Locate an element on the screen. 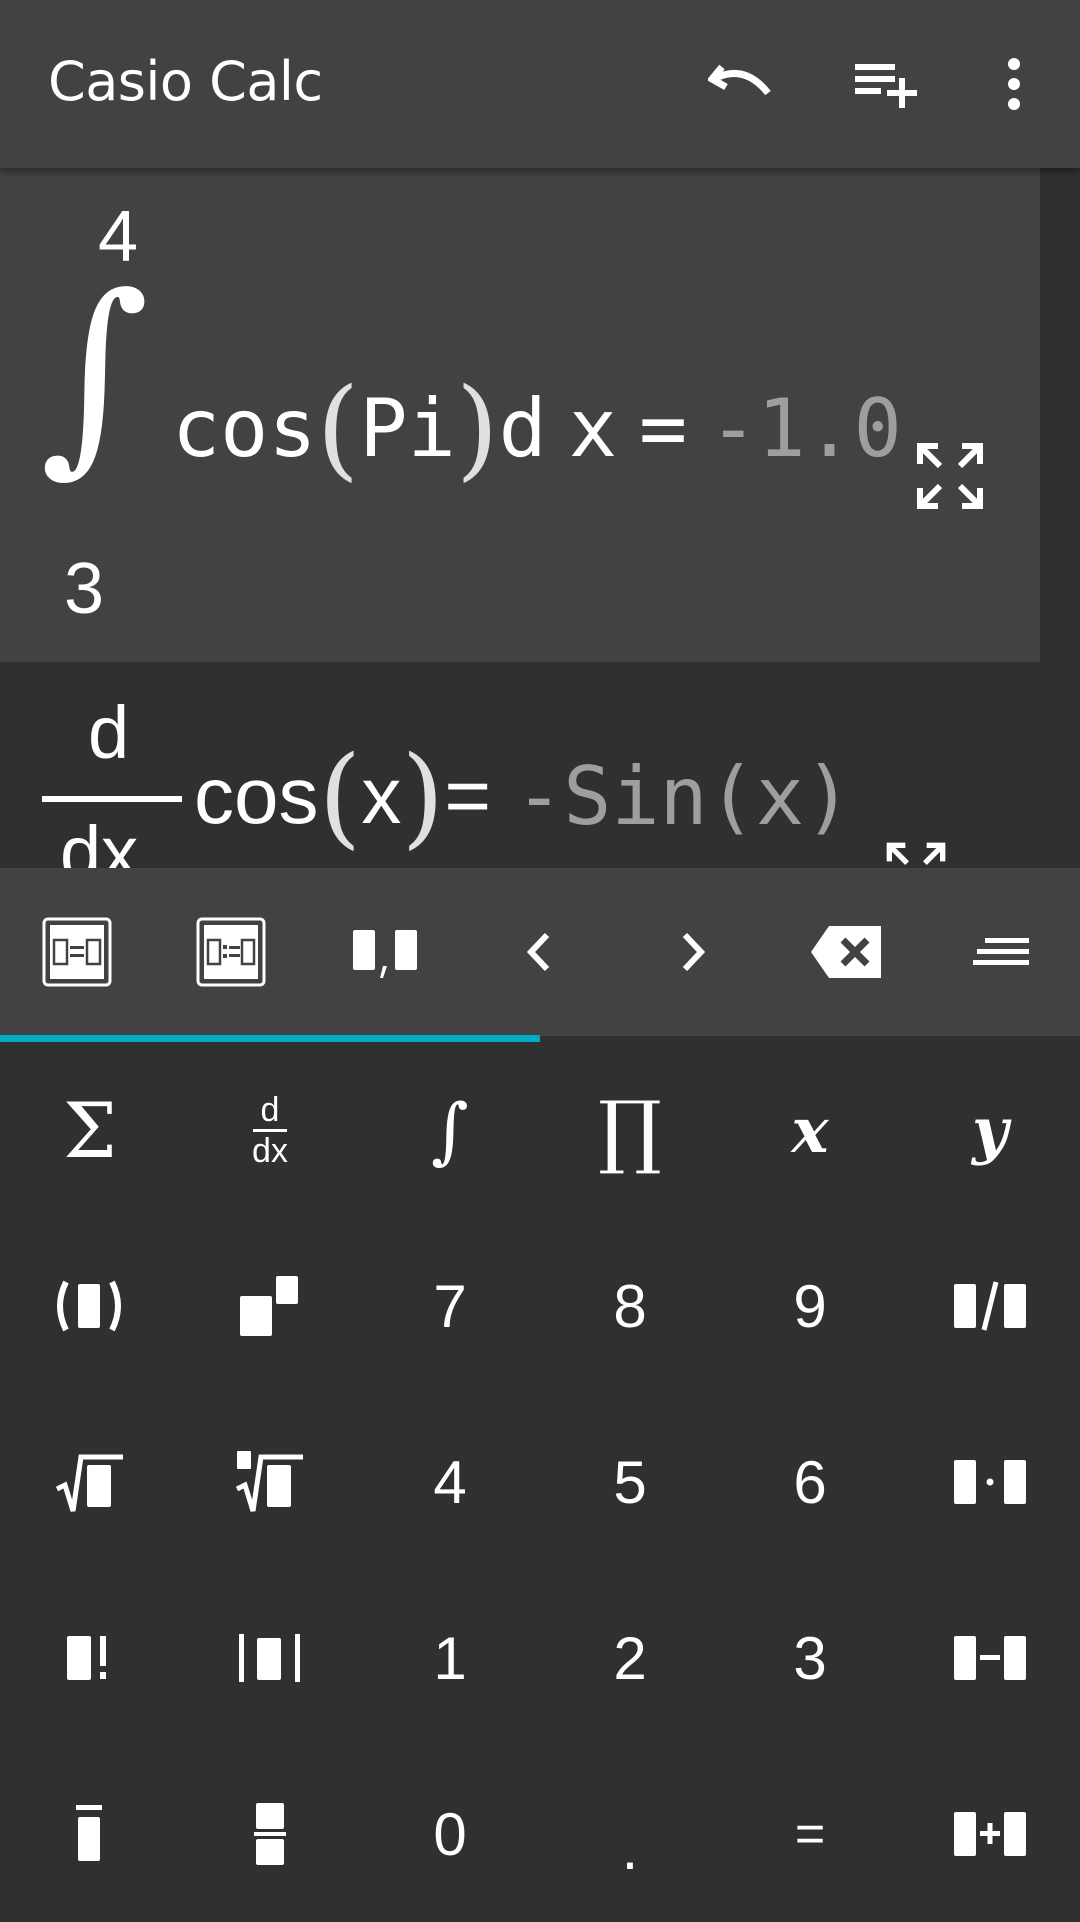  key-divide is located at coordinates (990, 1306).